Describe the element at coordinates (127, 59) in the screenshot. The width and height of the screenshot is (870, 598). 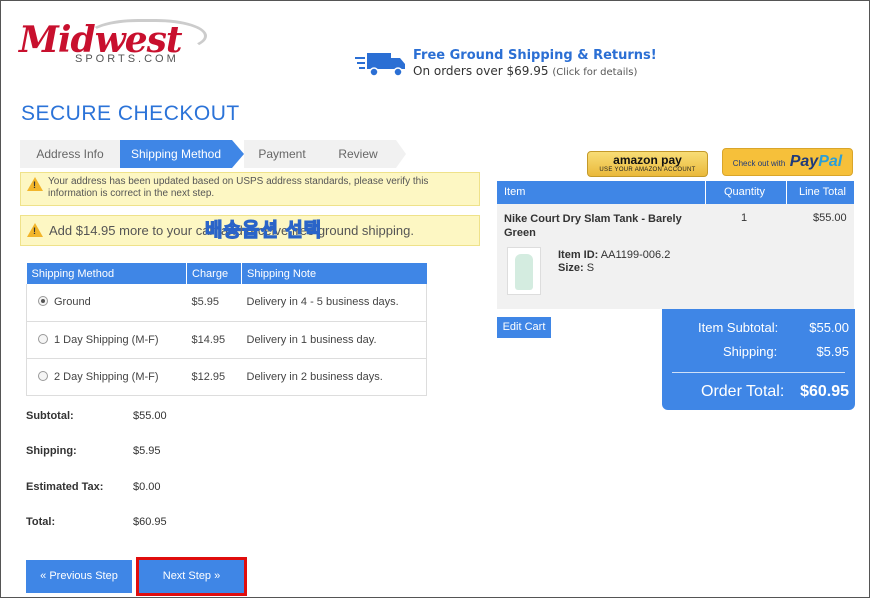
I see `logo-subtext: SPORTS.COM` at that location.